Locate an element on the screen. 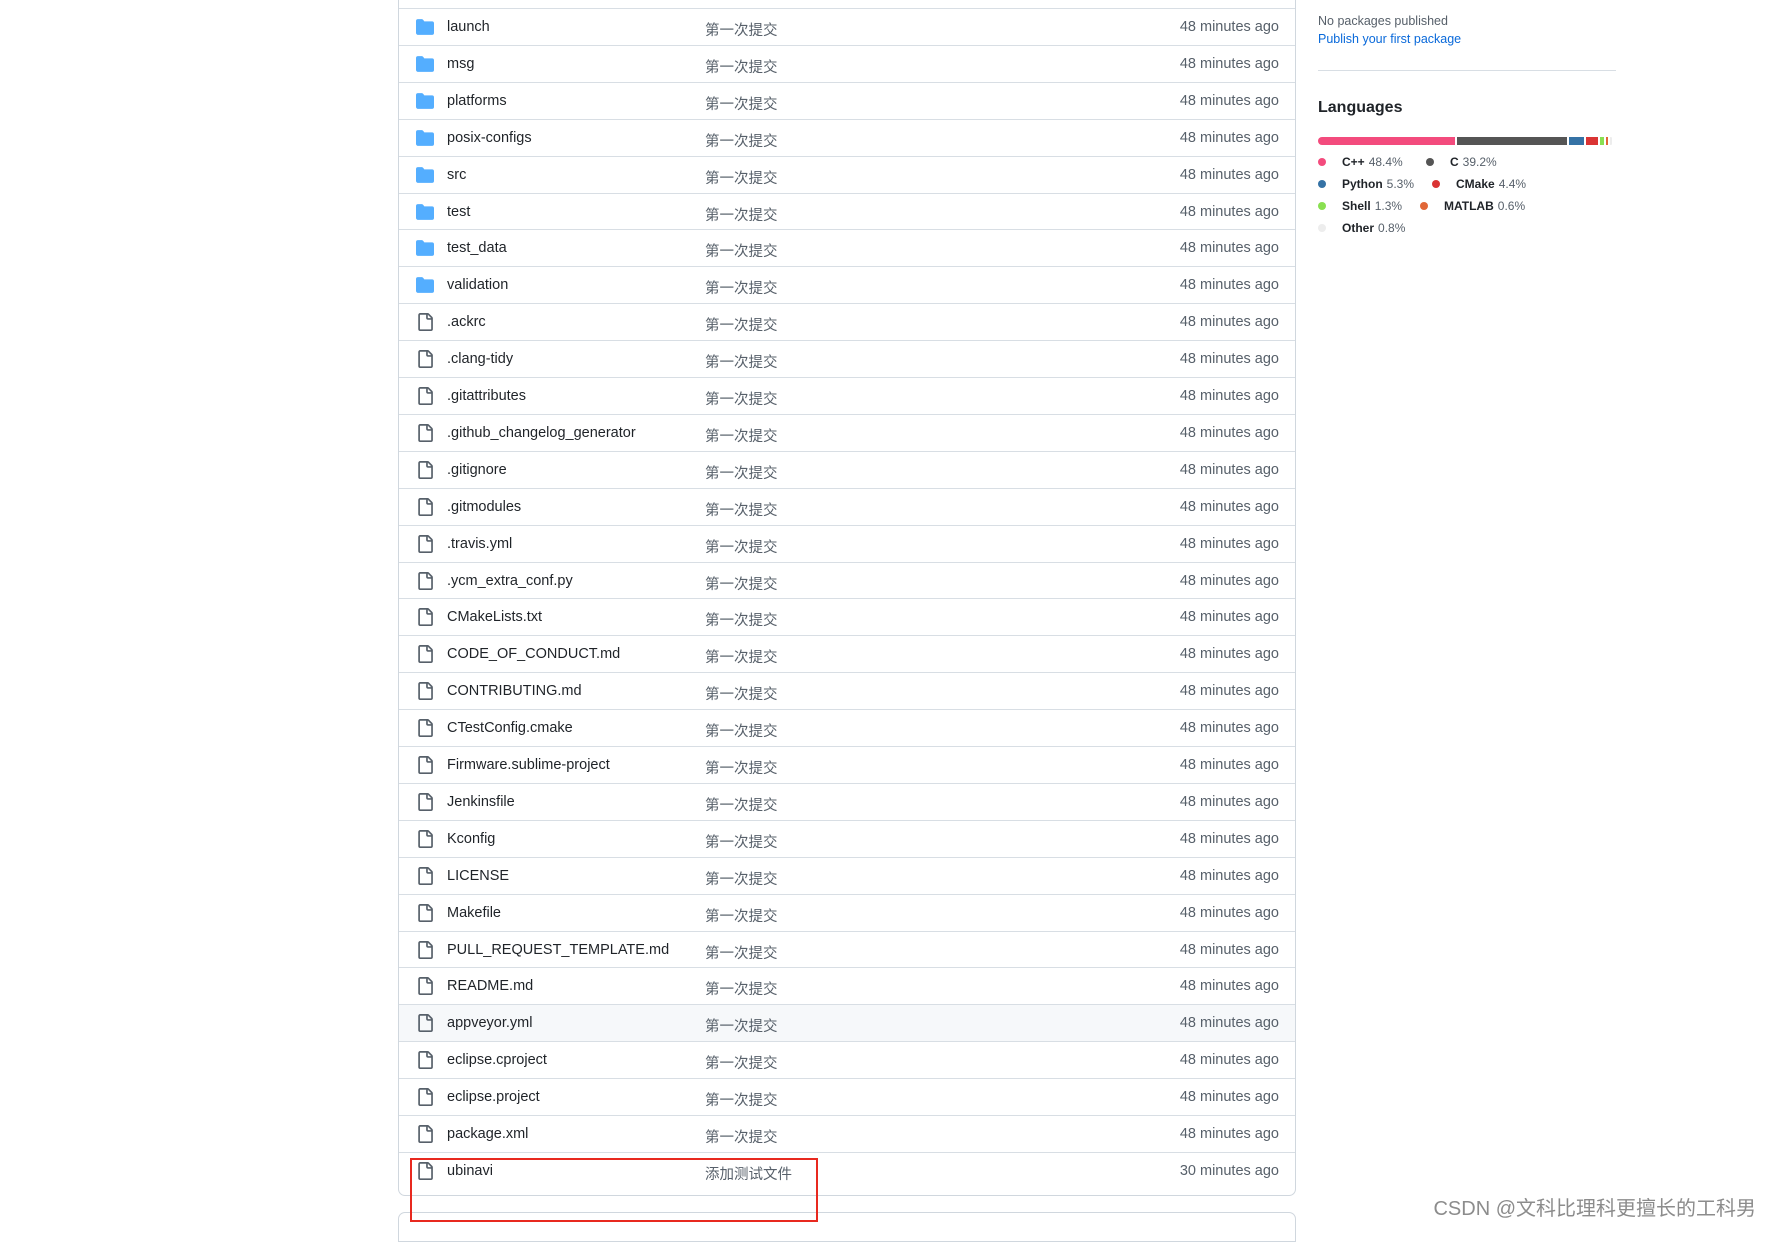  file-row: .gitignore 第一次提交 48 minutes ago is located at coordinates (847, 469).